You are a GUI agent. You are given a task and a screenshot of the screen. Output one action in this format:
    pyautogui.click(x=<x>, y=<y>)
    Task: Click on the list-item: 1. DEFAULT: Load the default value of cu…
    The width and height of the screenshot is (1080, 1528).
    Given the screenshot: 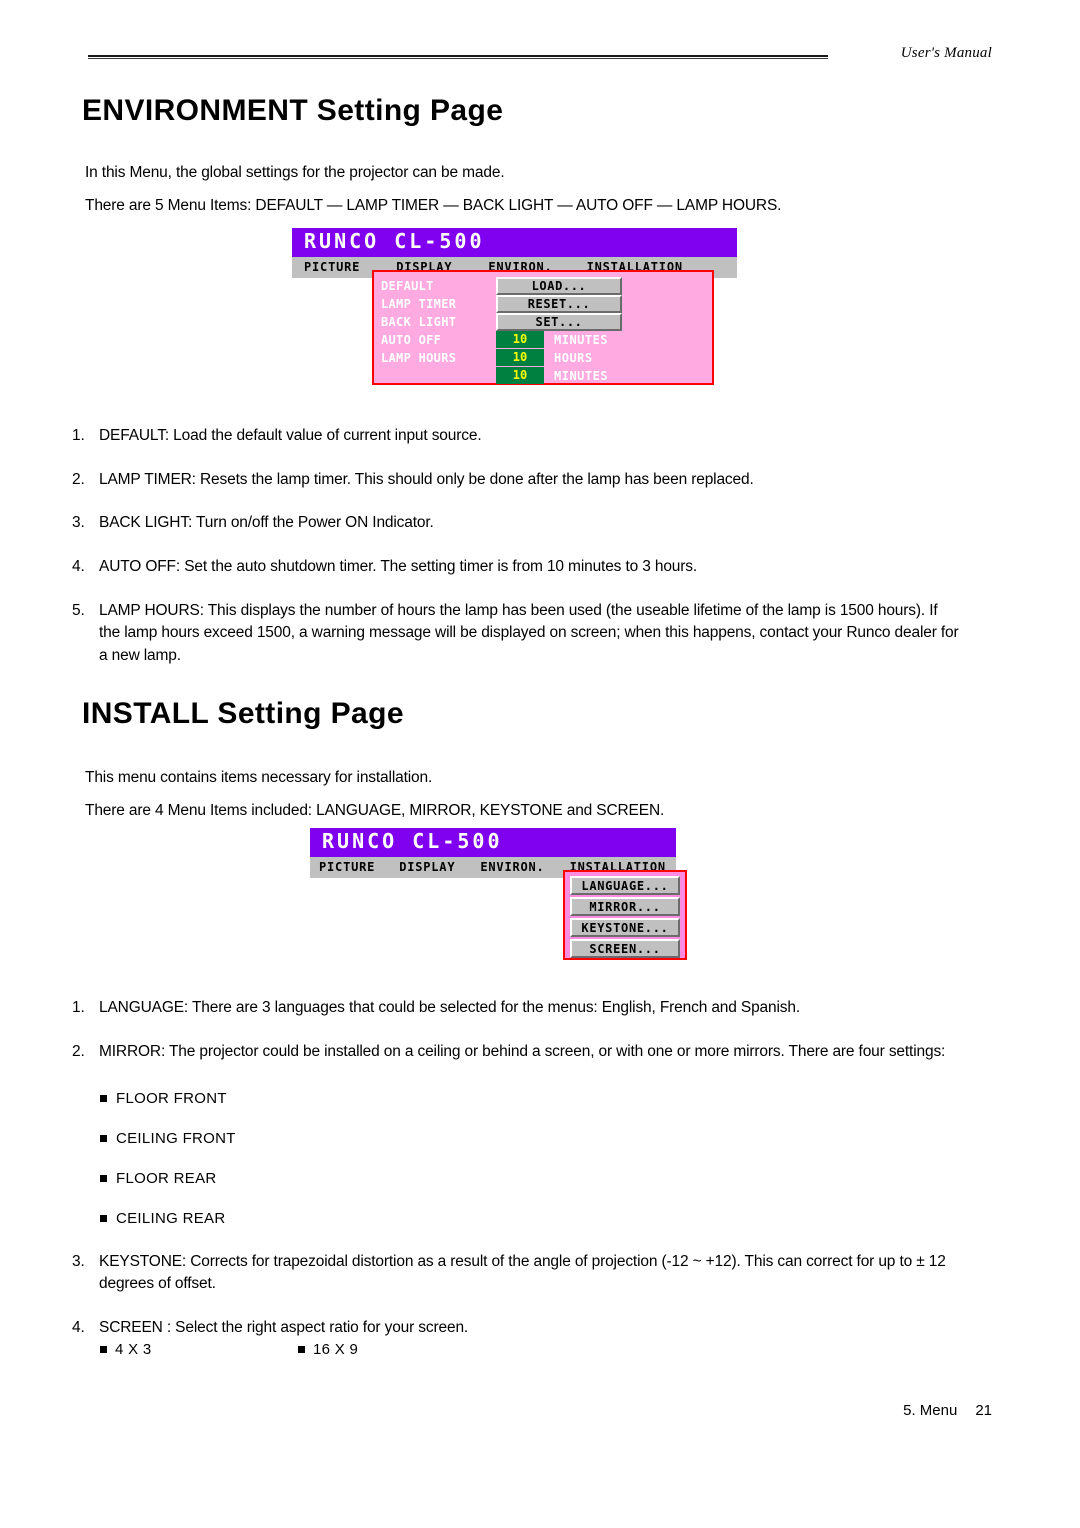 What is the action you would take?
    pyautogui.click(x=517, y=436)
    